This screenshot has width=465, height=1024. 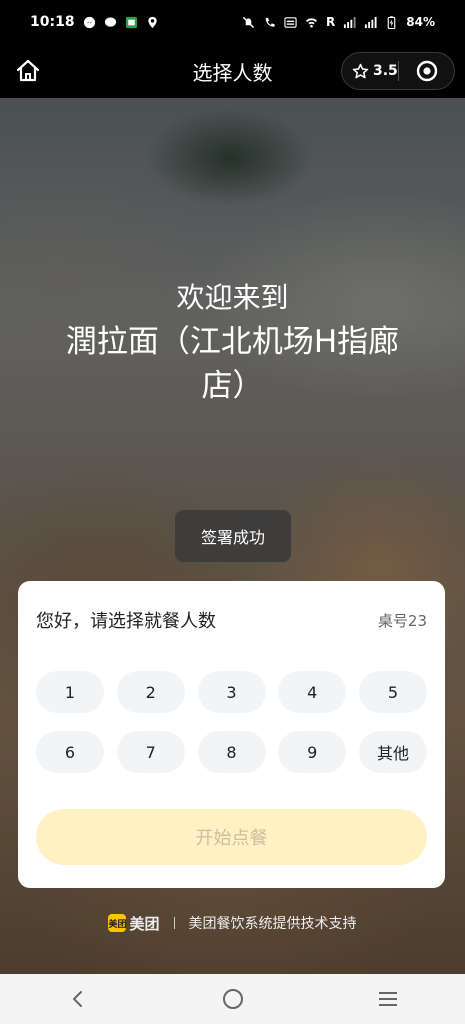 What do you see at coordinates (150, 692) in the screenshot?
I see `party-size-option-2: 2` at bounding box center [150, 692].